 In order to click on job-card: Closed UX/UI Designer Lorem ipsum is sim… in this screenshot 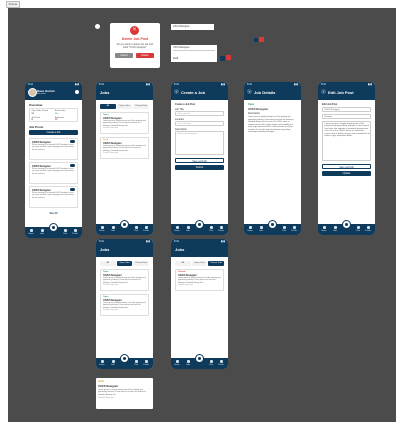, I will do `click(199, 280)`.